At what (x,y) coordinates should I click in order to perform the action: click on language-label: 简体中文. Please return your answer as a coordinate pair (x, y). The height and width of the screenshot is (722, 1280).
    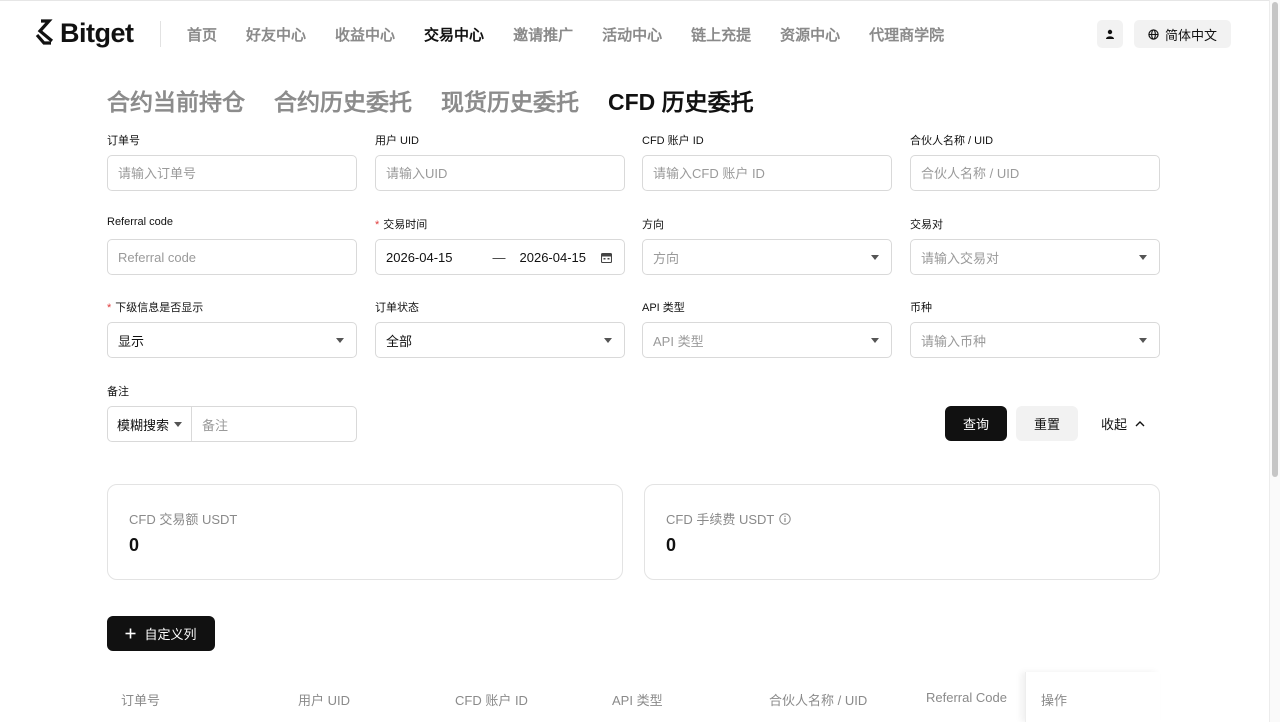
    Looking at the image, I should click on (1190, 35).